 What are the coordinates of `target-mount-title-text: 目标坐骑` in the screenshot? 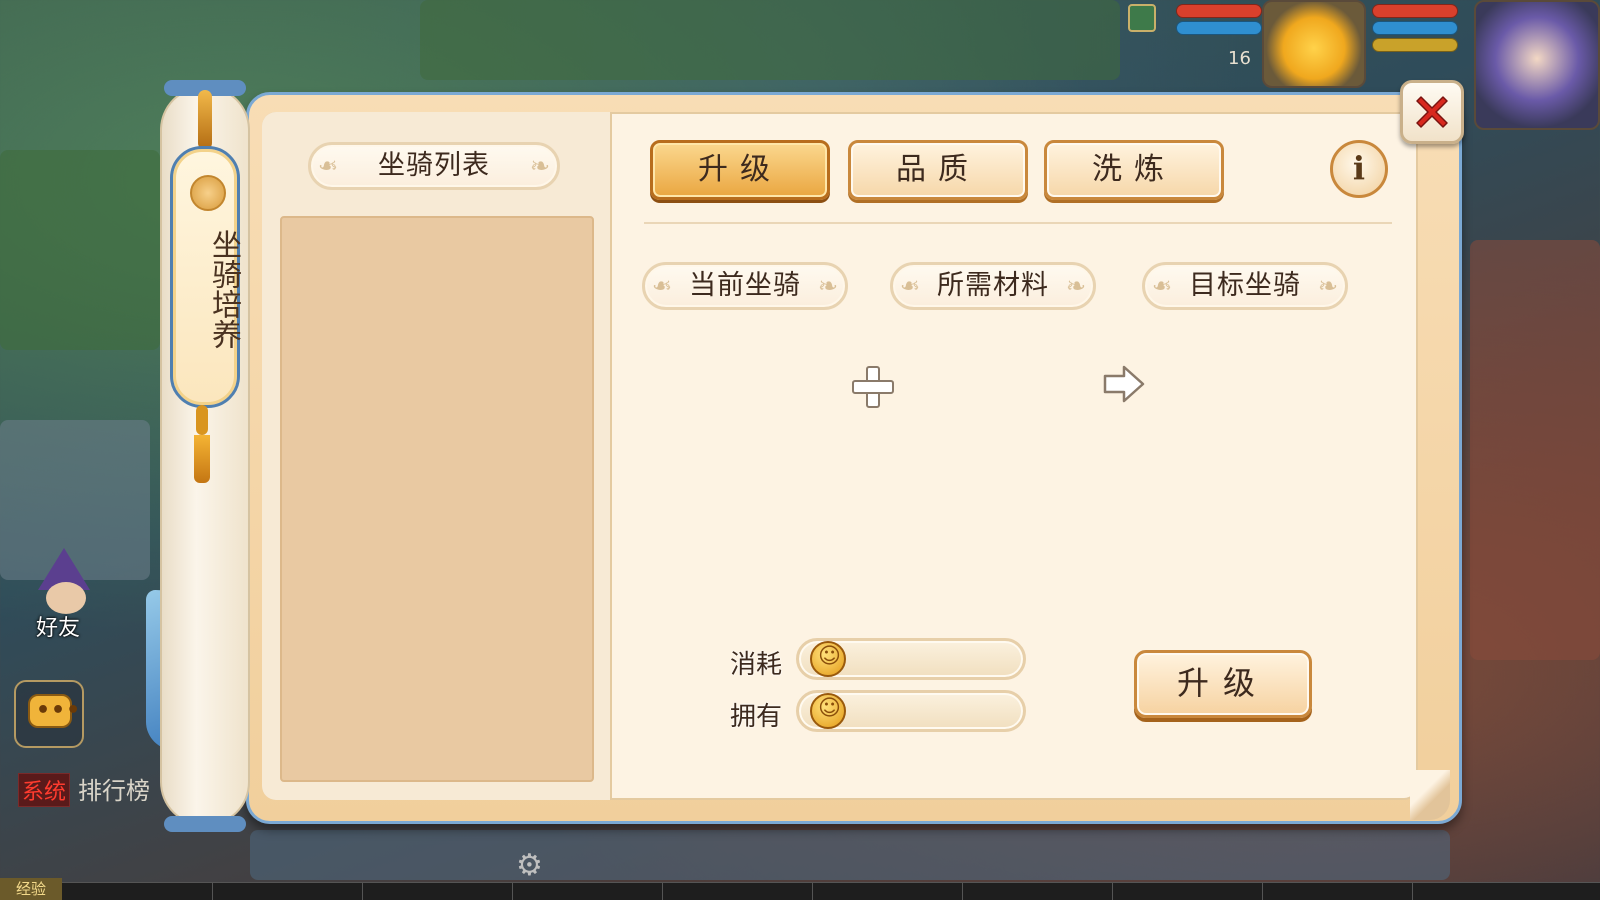 It's located at (1245, 285).